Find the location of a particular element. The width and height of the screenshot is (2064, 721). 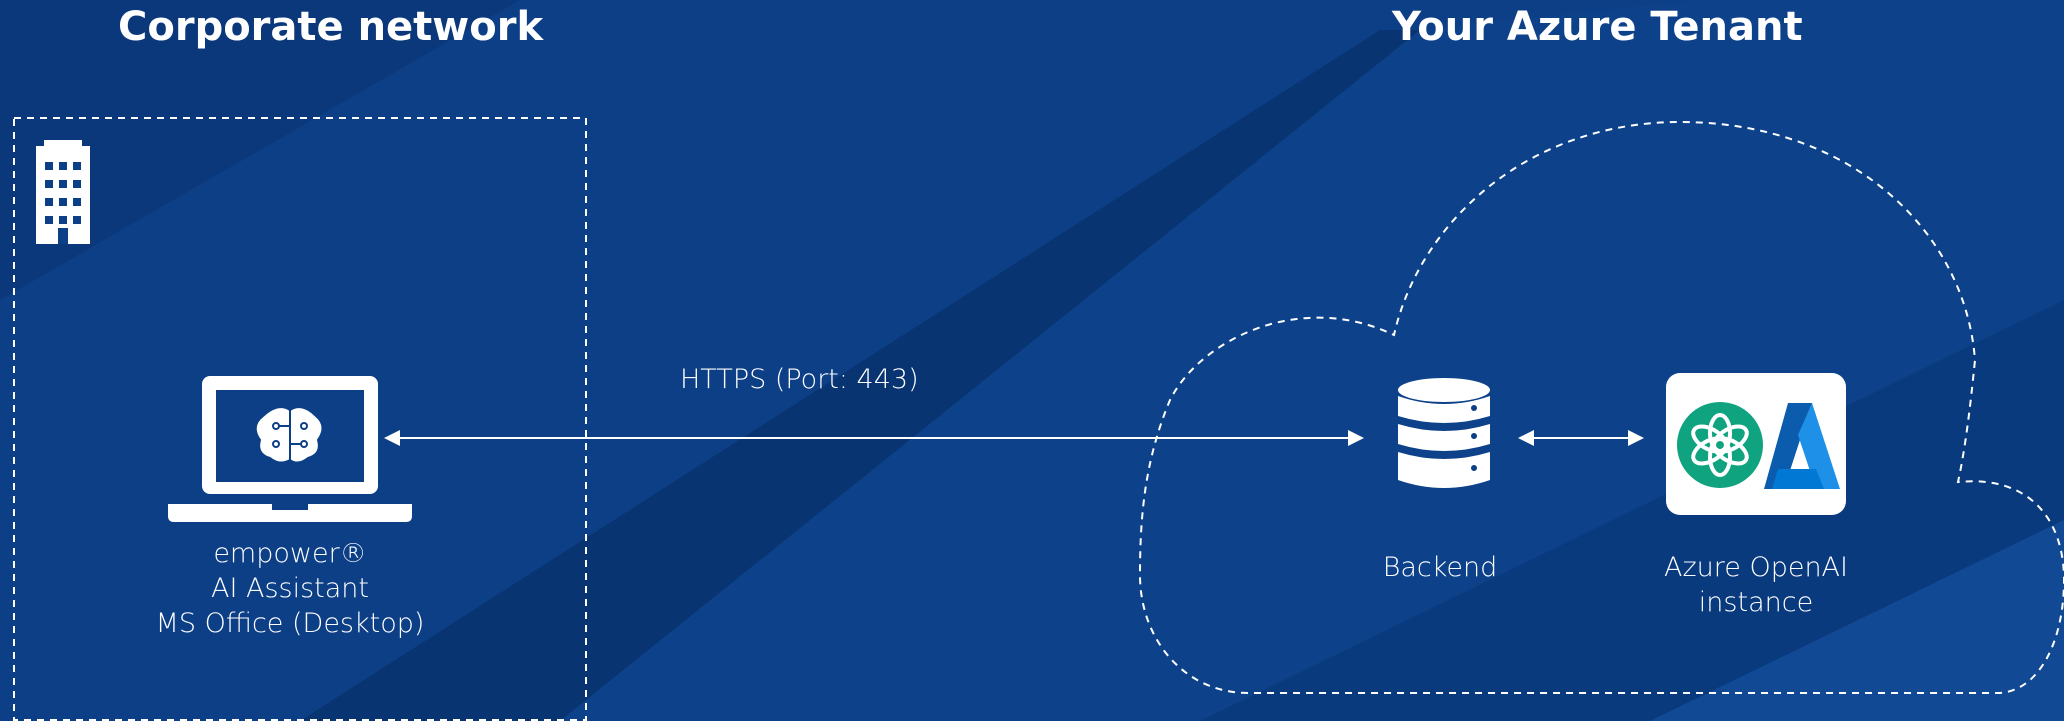

laptop-icon is located at coordinates (290, 449).